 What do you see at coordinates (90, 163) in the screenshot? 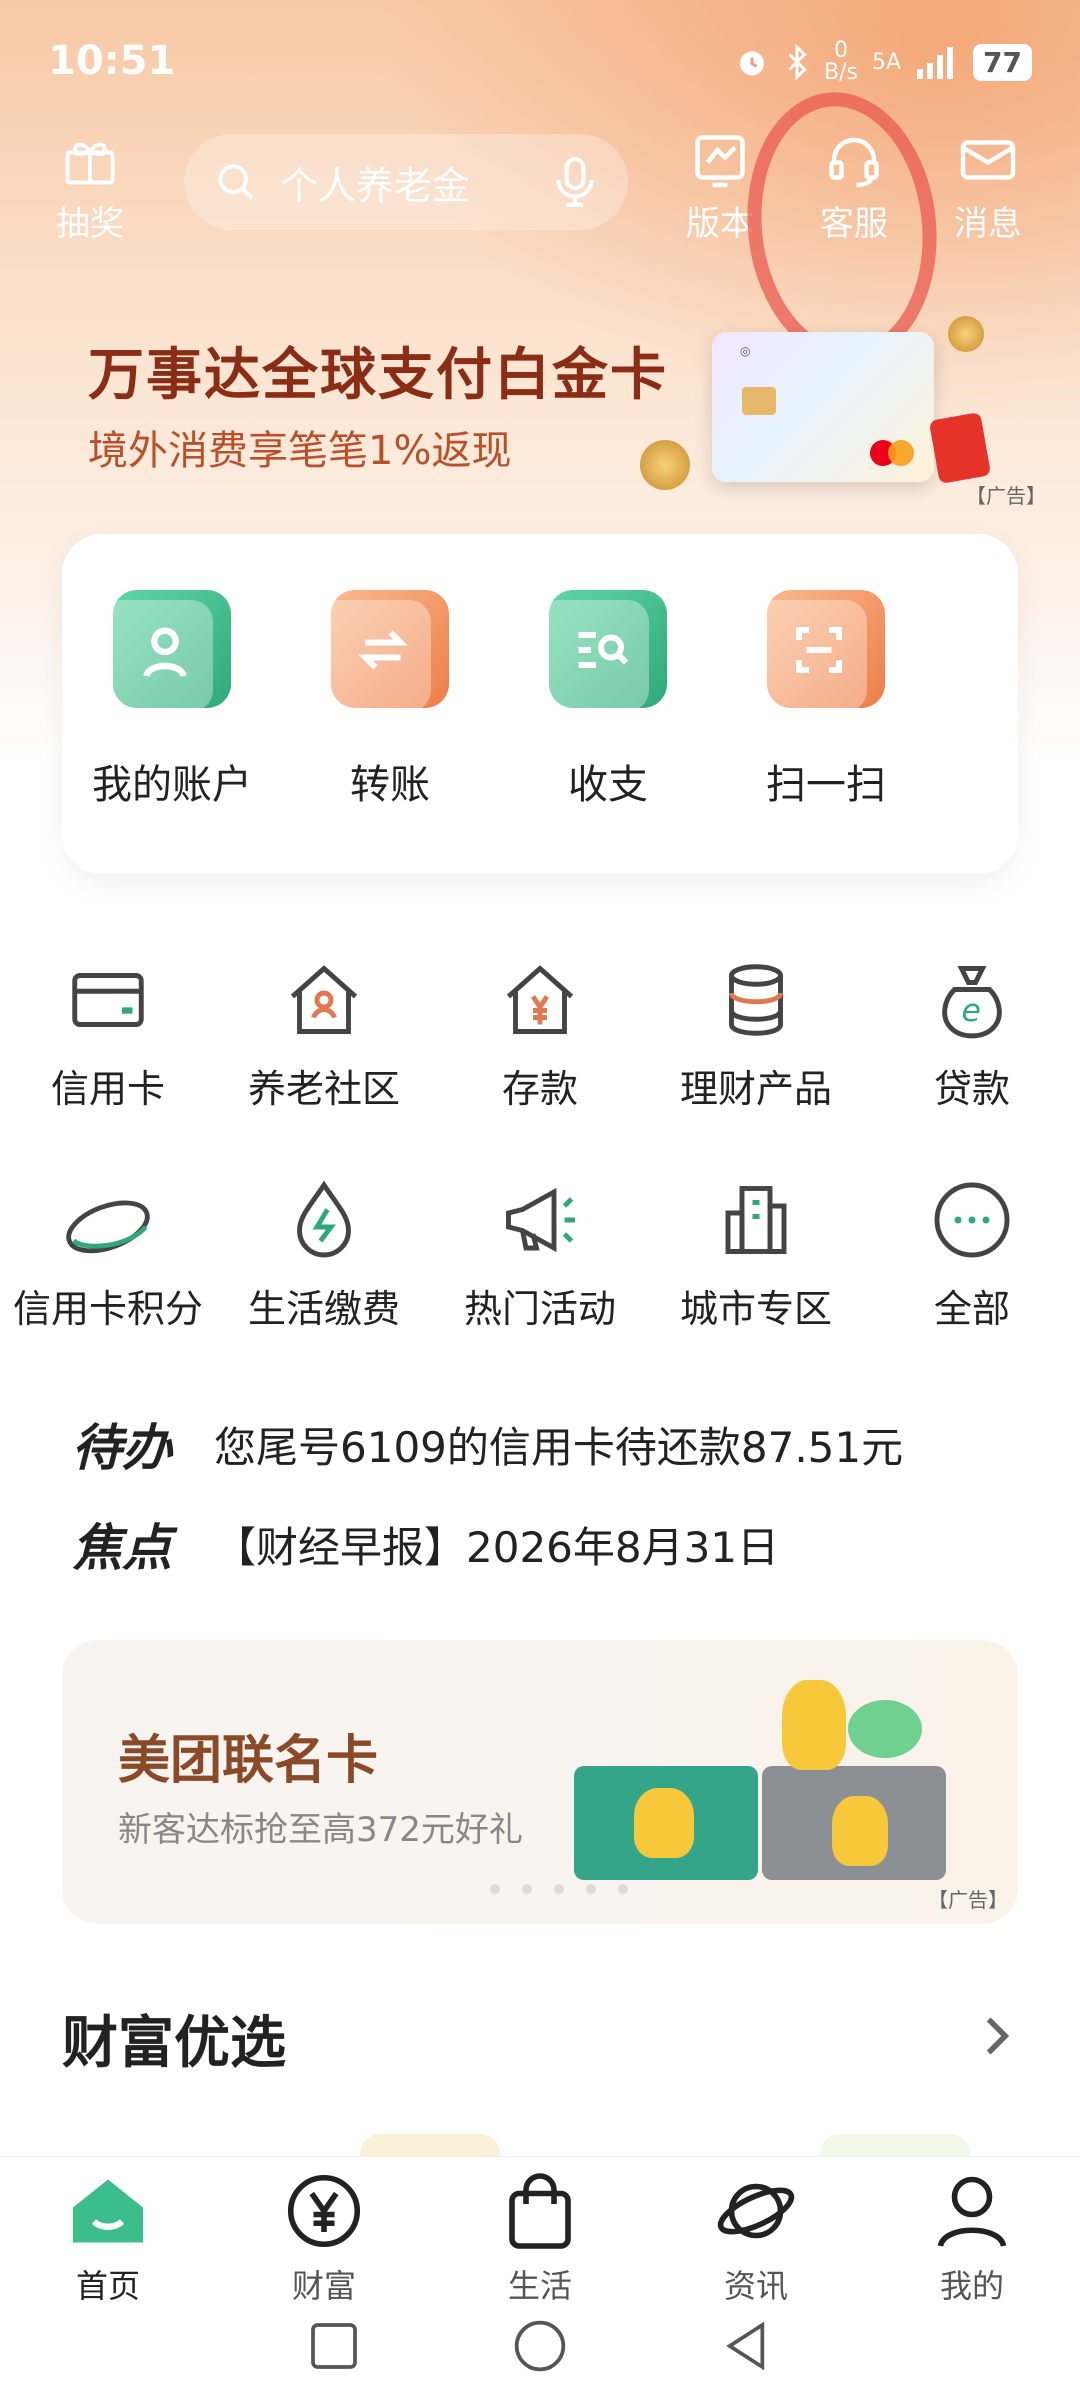
I see `gift-icon` at bounding box center [90, 163].